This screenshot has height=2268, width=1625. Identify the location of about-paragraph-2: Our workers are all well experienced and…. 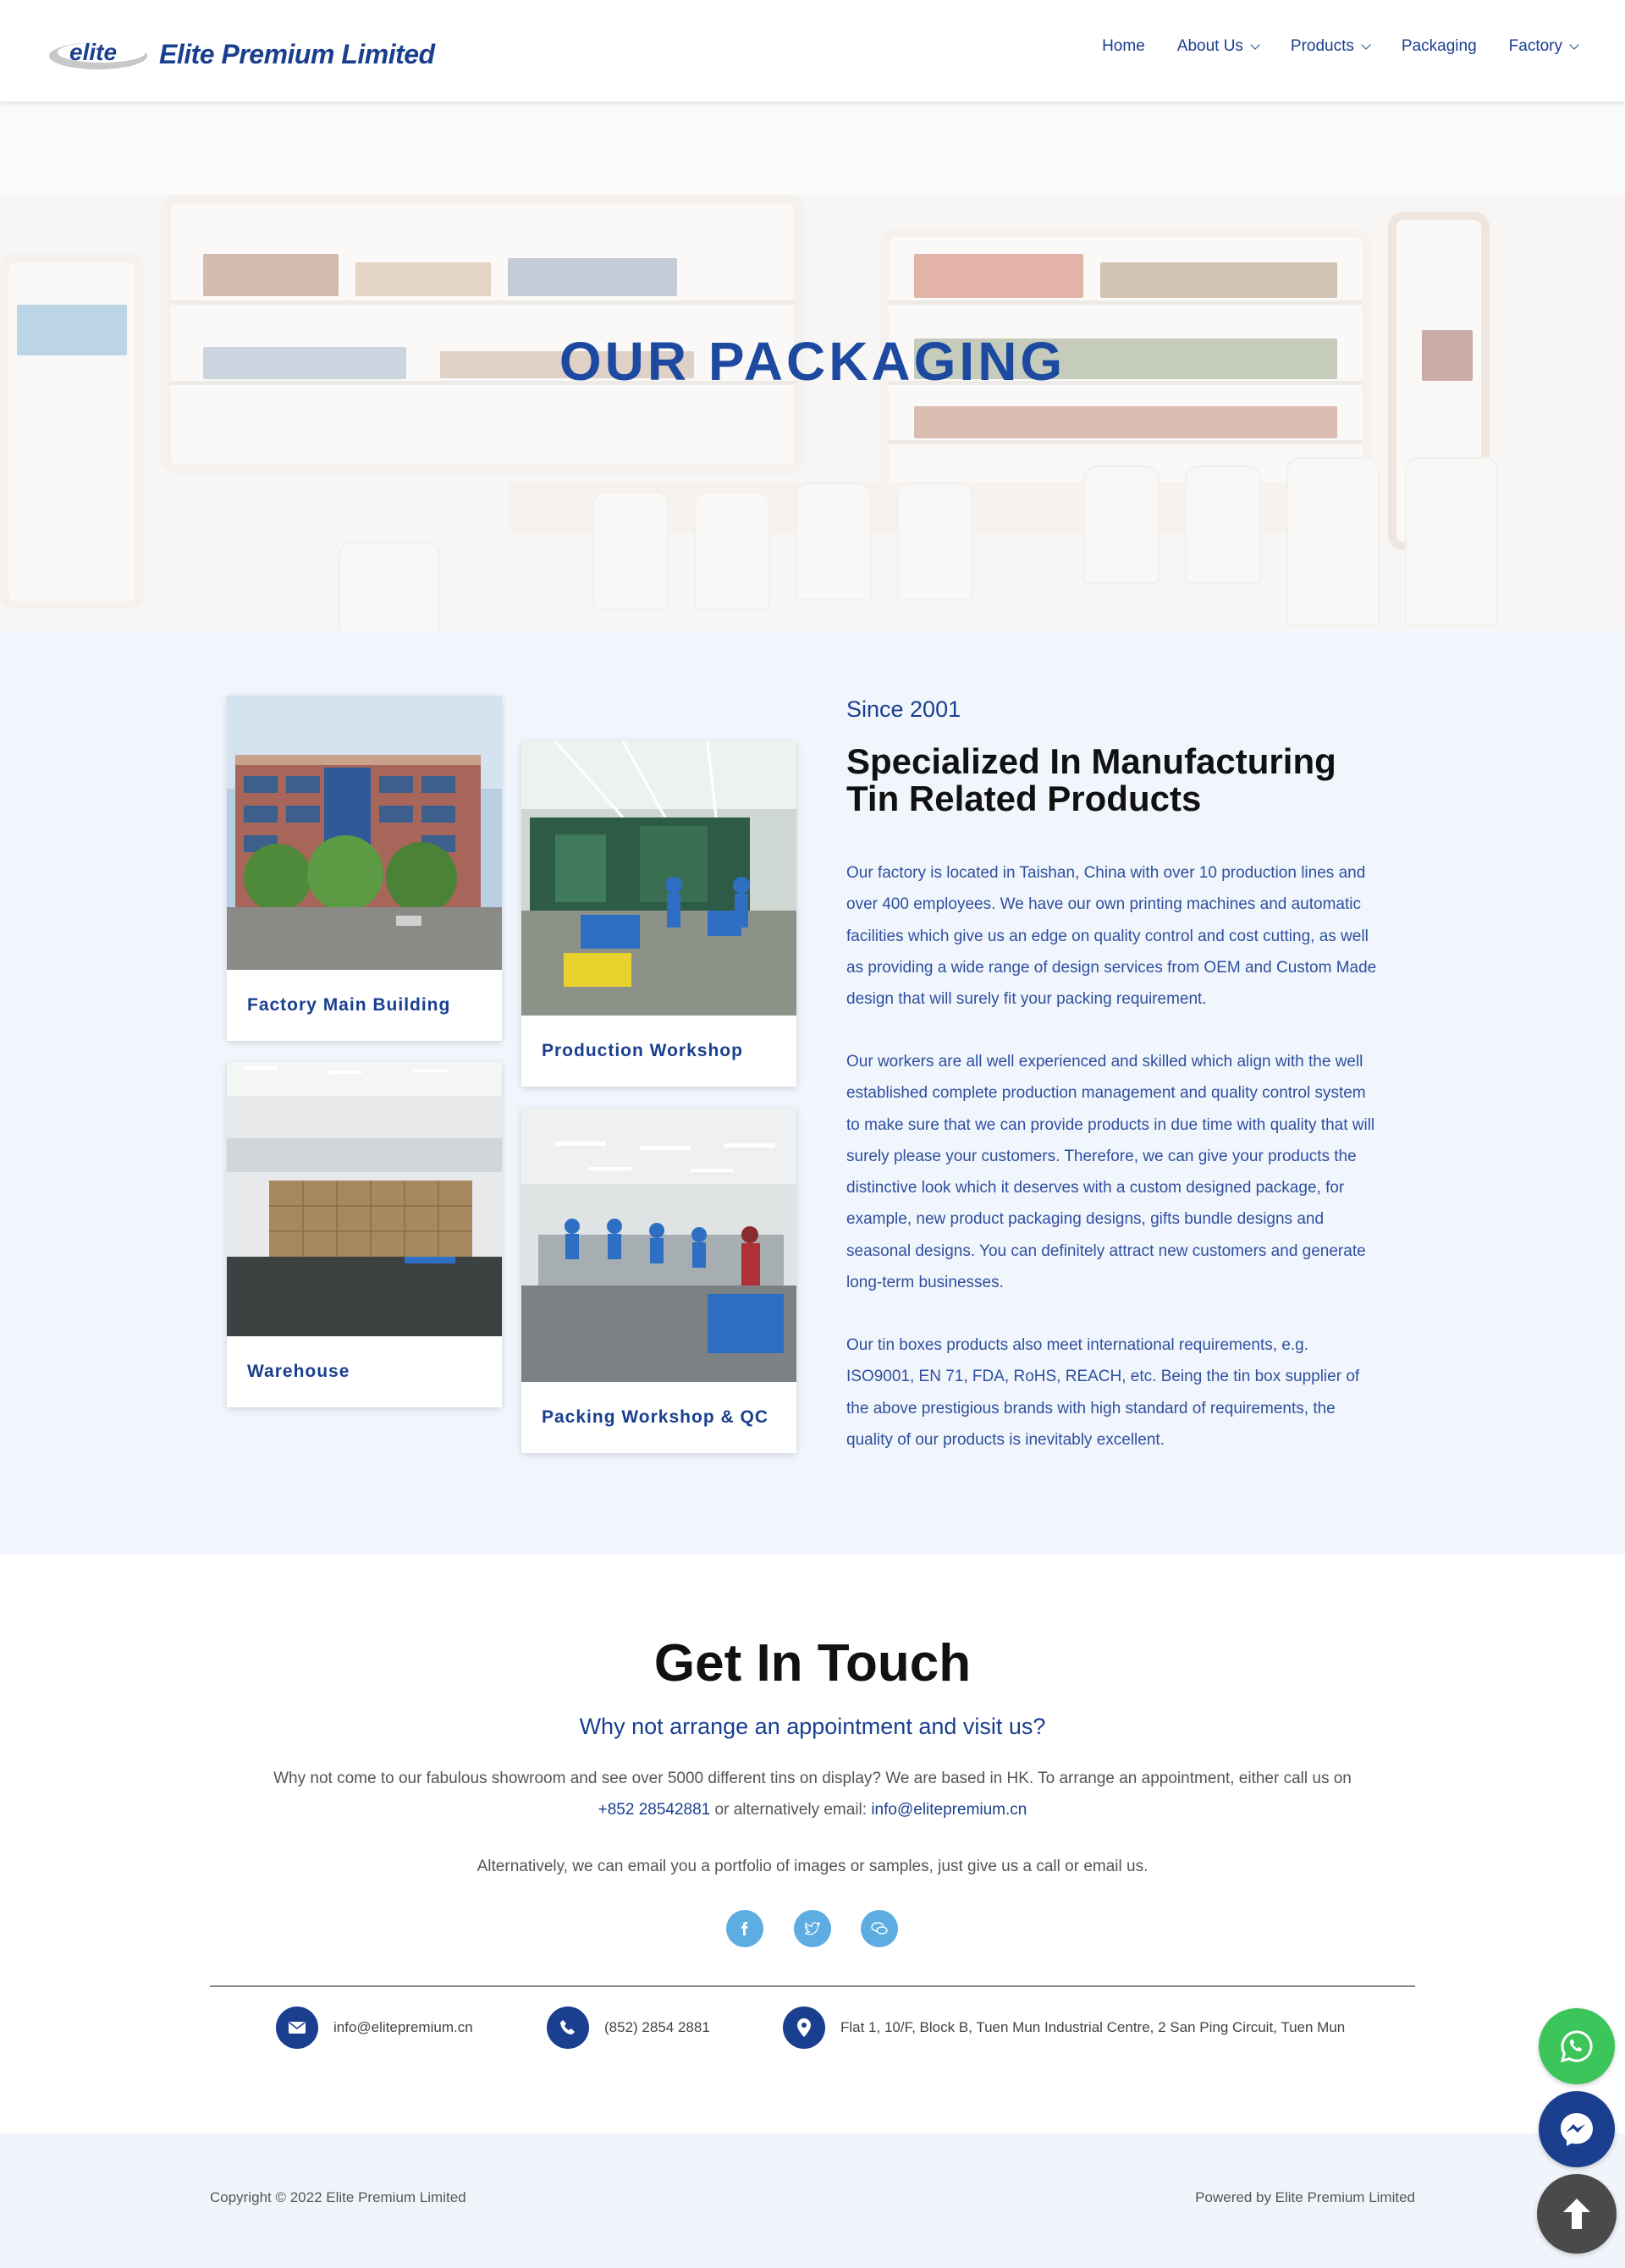
(1110, 1173).